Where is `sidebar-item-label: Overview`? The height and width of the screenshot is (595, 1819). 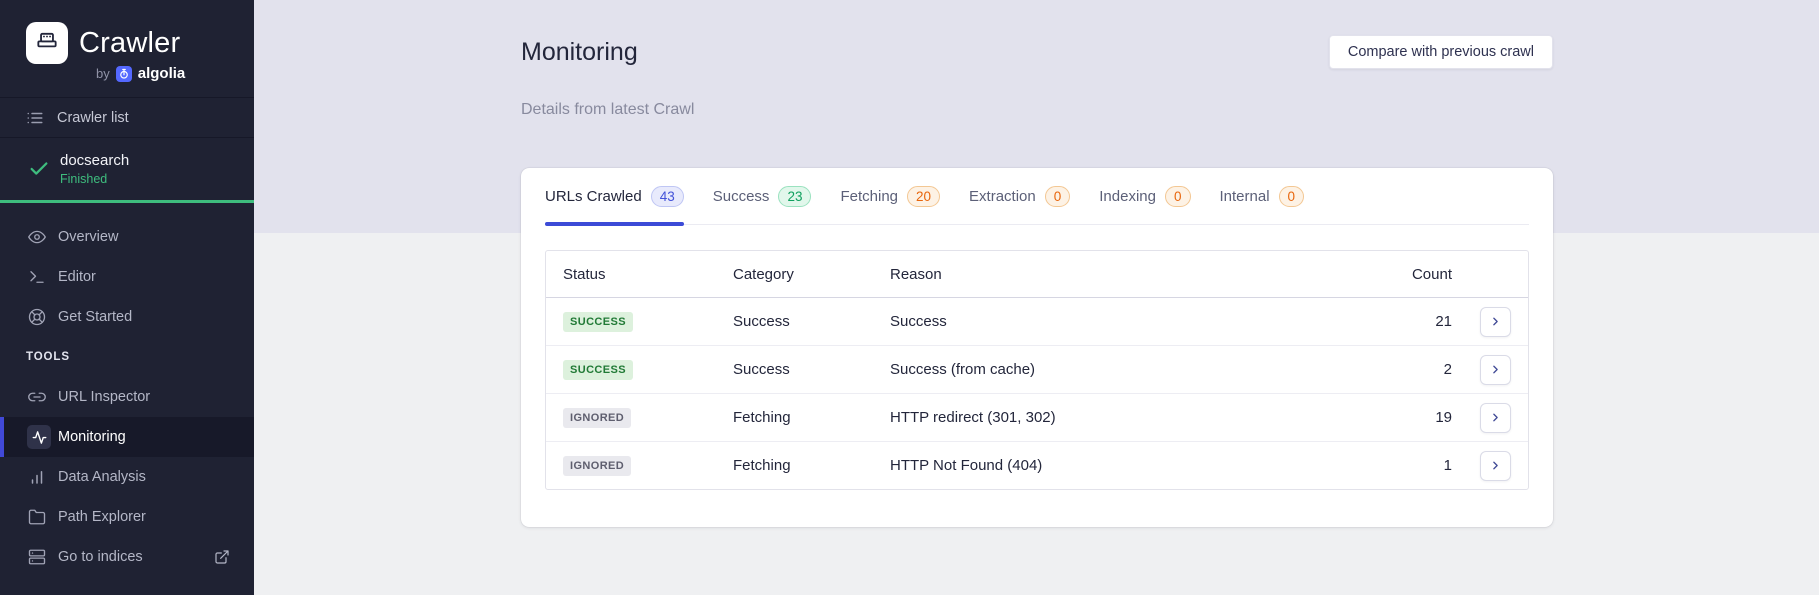
sidebar-item-label: Overview is located at coordinates (88, 237).